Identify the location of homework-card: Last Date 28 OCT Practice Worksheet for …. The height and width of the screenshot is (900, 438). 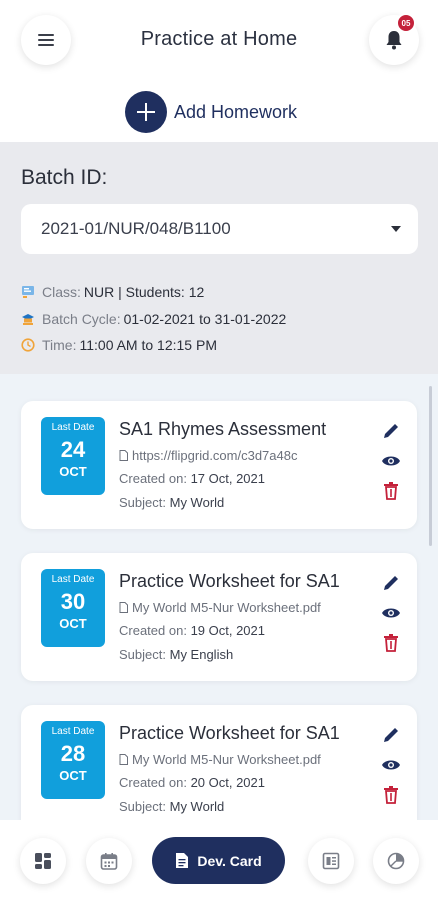
(219, 762).